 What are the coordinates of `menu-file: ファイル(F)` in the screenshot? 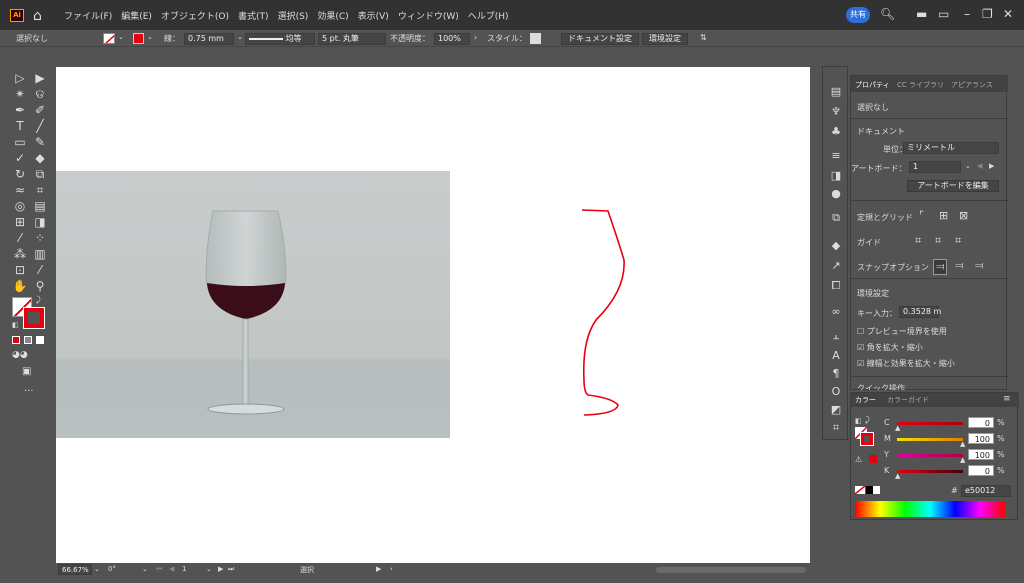 It's located at (88, 15).